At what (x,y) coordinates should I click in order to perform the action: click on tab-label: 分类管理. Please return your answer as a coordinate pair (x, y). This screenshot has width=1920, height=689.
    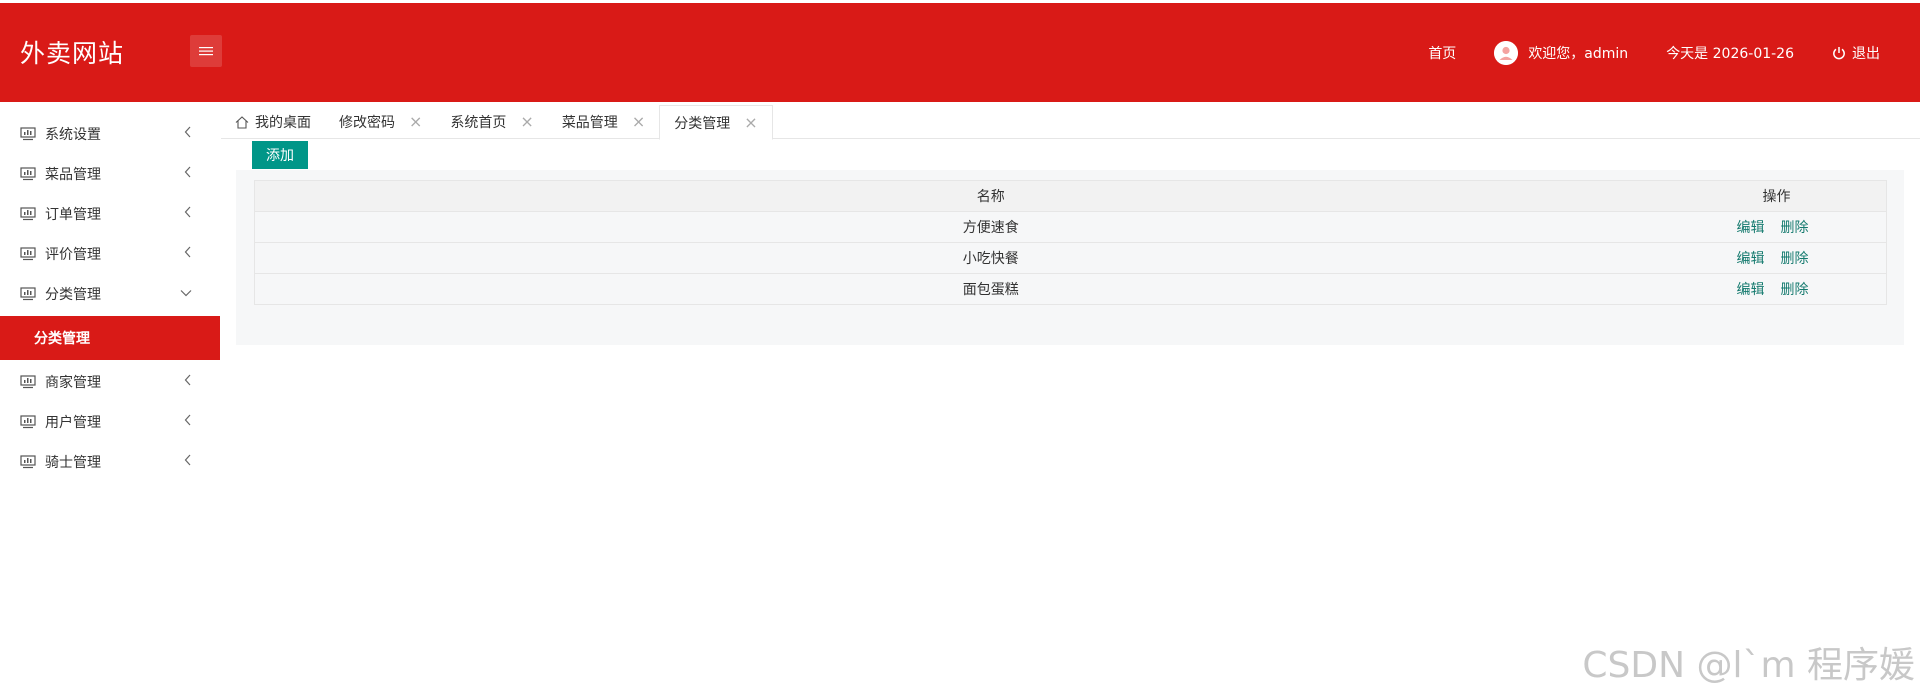
    Looking at the image, I should click on (702, 123).